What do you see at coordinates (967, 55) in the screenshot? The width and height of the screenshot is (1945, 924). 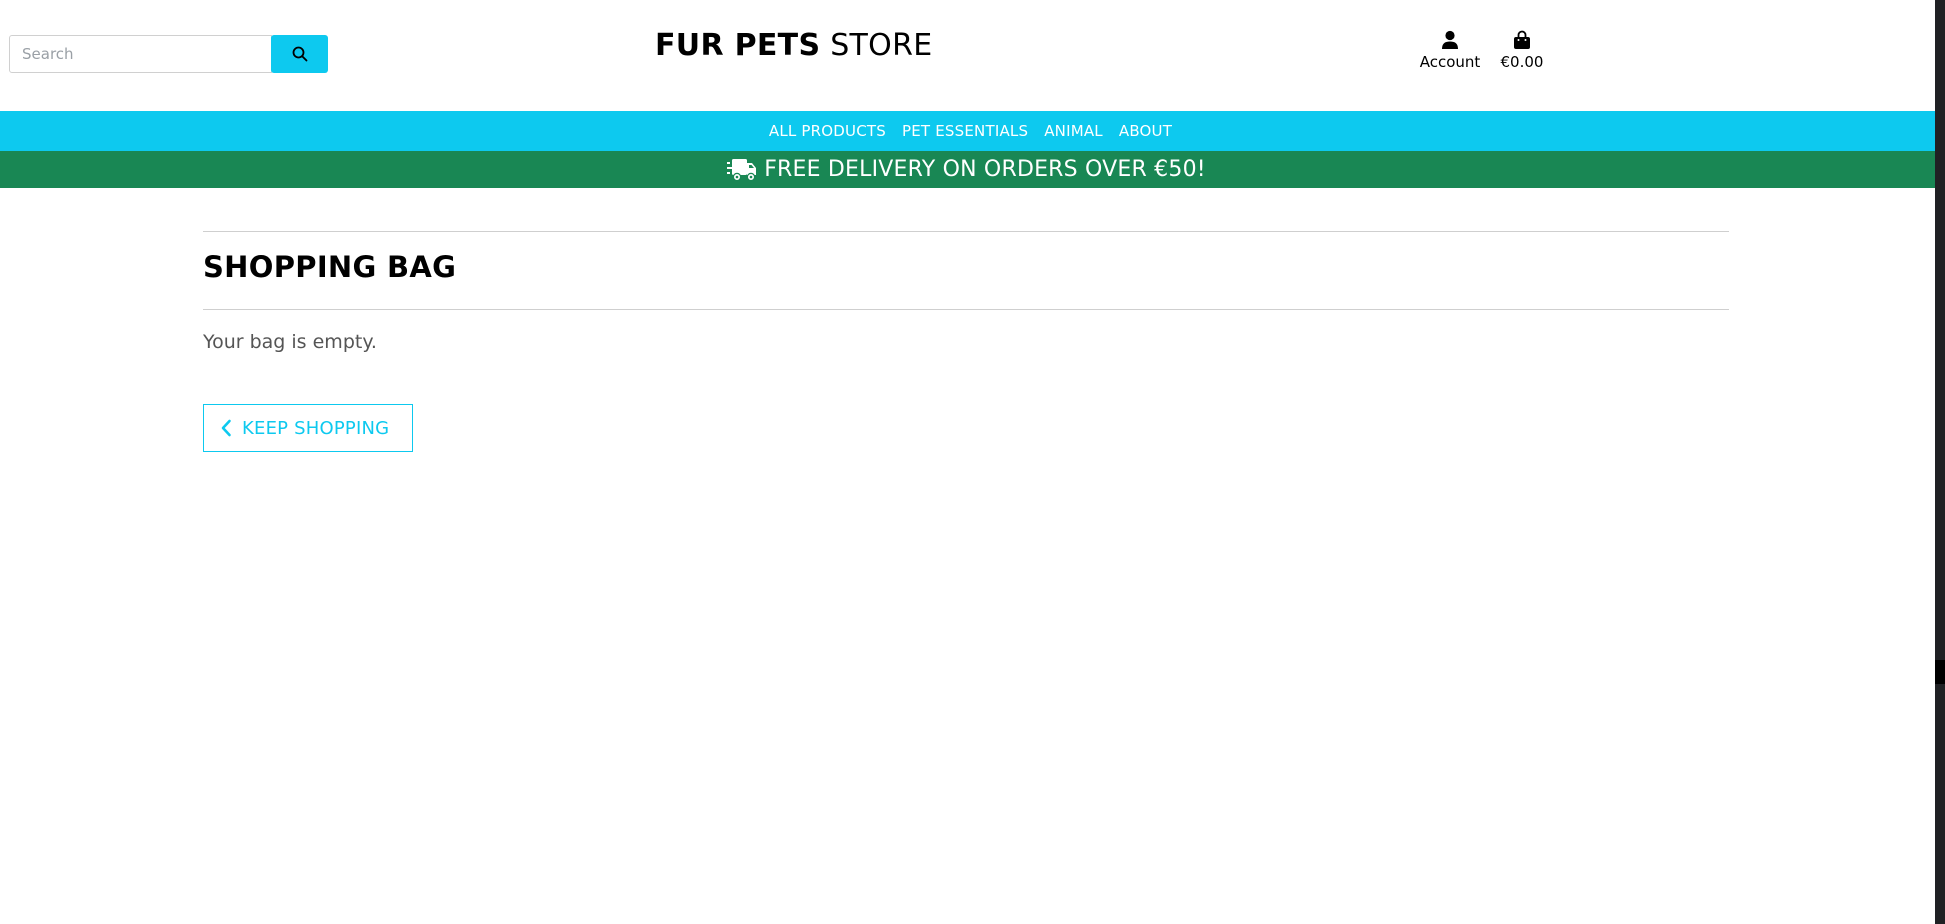 I see `site-header: FUR PETS STORE Account €0.00` at bounding box center [967, 55].